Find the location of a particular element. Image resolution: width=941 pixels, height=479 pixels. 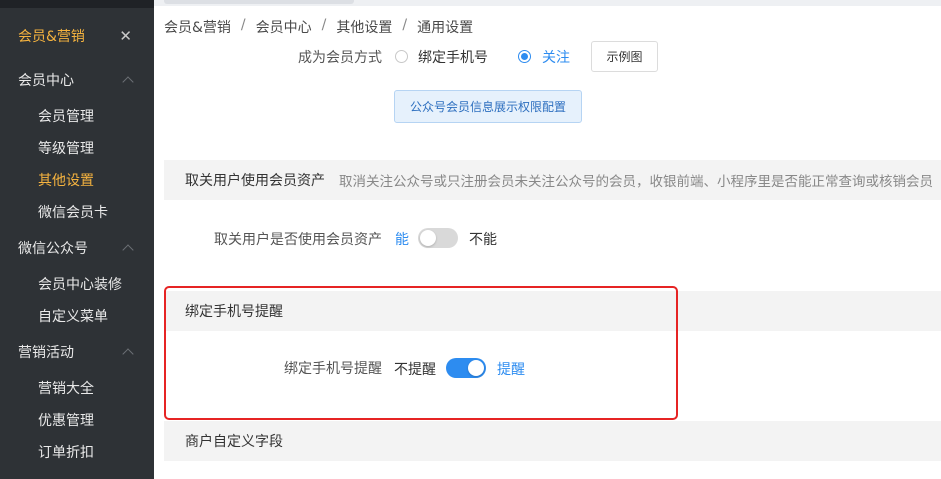

top-tab is located at coordinates (259, 2).